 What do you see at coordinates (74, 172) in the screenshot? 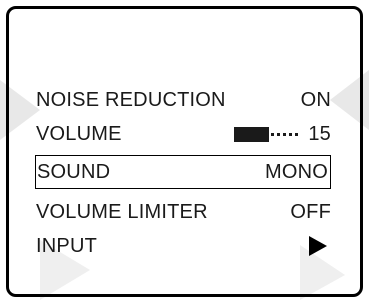
I see `sound-label: SOUND` at bounding box center [74, 172].